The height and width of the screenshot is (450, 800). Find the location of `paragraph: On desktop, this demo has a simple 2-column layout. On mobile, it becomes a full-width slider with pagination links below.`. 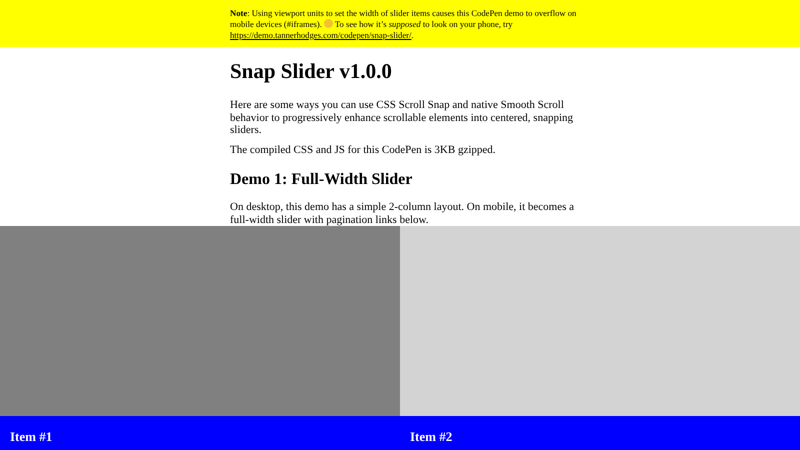

paragraph: On desktop, this demo has a simple 2-column layout. On mobile, it becomes a full-width slider with pagination links below. is located at coordinates (402, 213).